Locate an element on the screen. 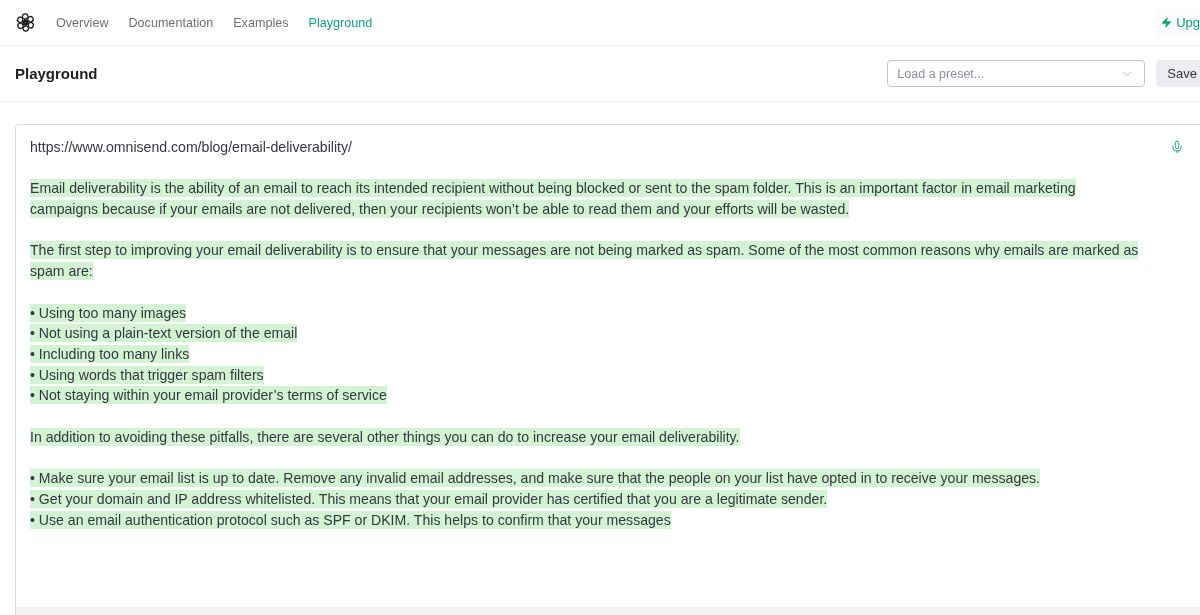  generated-text: Email deliverability is the ability of an email to reach its intended recipient without being blocked or sent to the spam folder. This is an important factor in email marketing is located at coordinates (553, 188).